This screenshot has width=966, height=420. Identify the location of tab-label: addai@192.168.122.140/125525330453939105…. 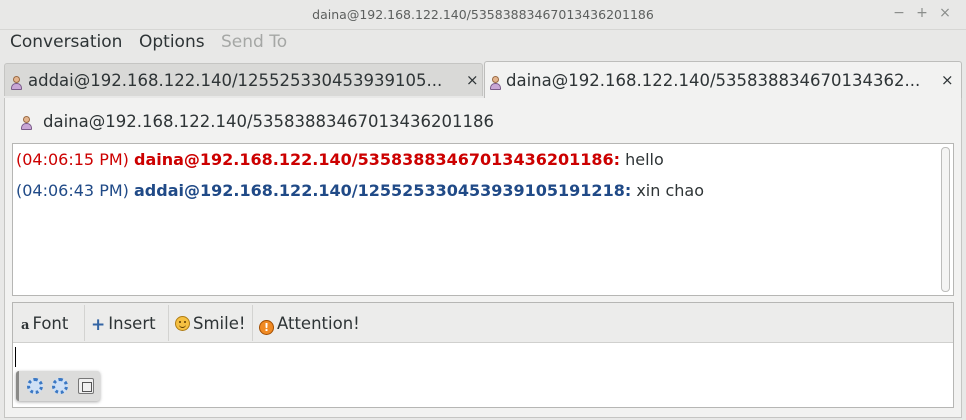
(235, 80).